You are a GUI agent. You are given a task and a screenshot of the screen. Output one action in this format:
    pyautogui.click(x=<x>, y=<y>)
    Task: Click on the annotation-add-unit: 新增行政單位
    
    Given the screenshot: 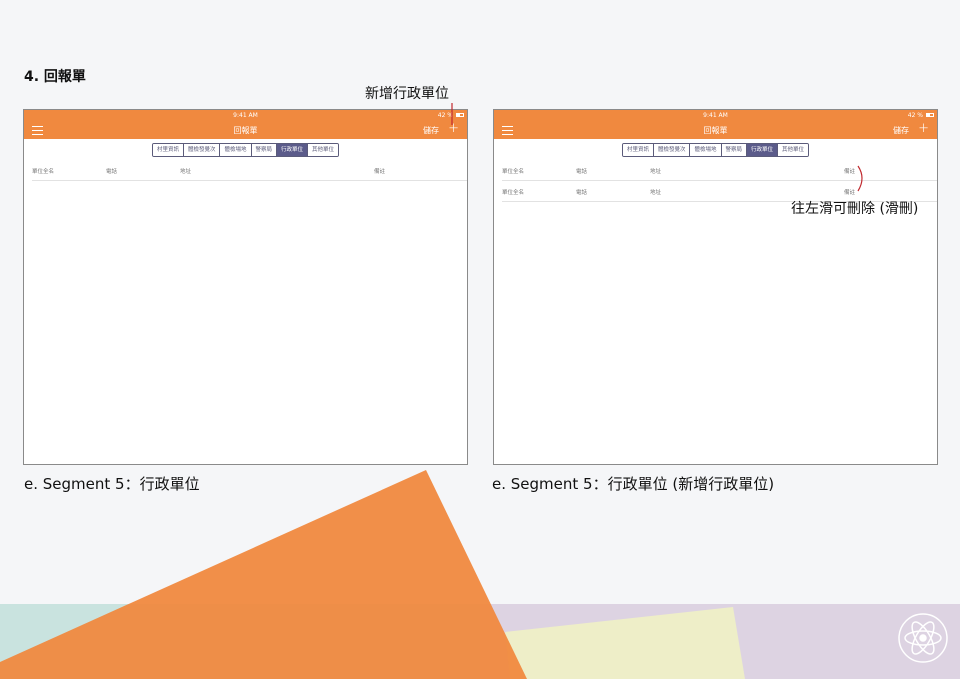 What is the action you would take?
    pyautogui.click(x=407, y=94)
    